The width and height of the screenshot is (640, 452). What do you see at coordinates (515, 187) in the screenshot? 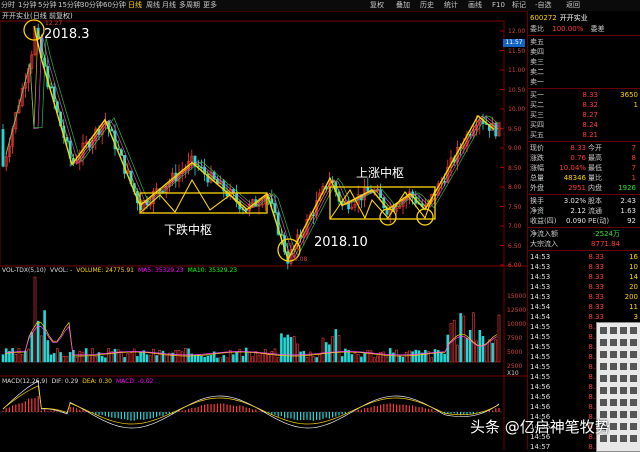
I see `price-tick-label: 8.00` at bounding box center [515, 187].